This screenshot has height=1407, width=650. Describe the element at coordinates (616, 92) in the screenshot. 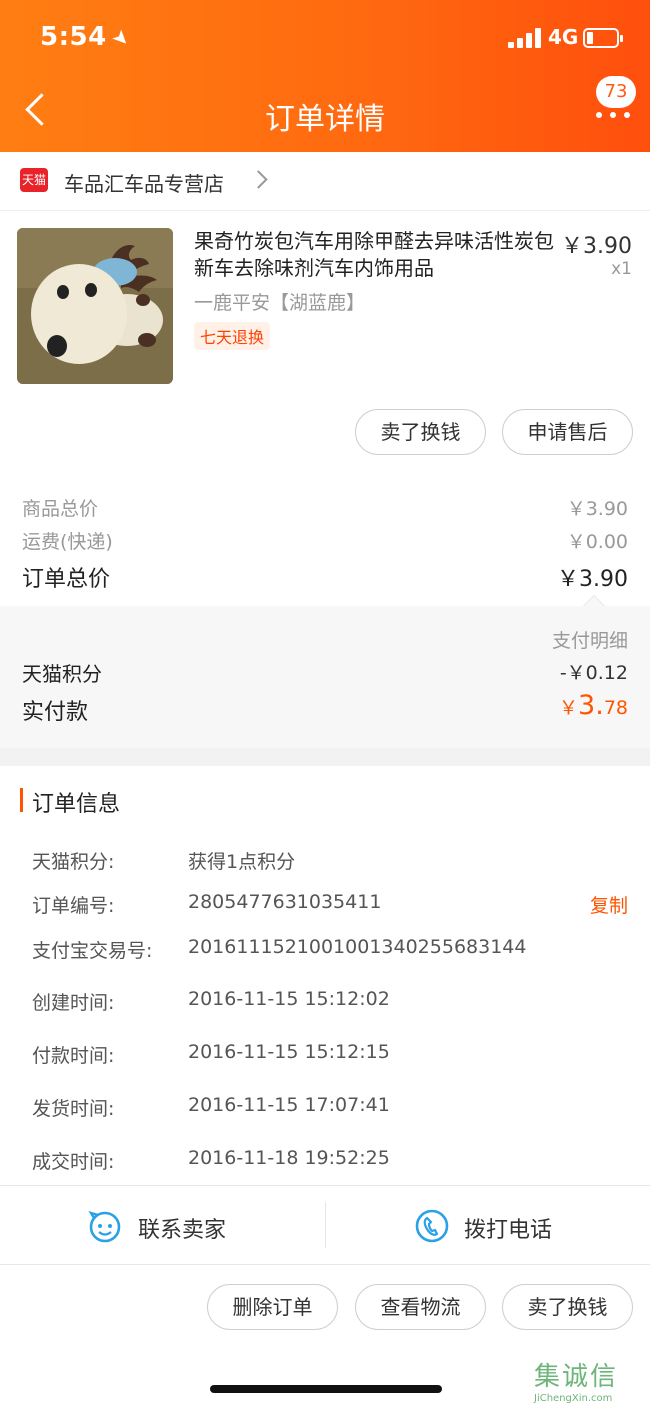

I see `message-badge: 73` at that location.